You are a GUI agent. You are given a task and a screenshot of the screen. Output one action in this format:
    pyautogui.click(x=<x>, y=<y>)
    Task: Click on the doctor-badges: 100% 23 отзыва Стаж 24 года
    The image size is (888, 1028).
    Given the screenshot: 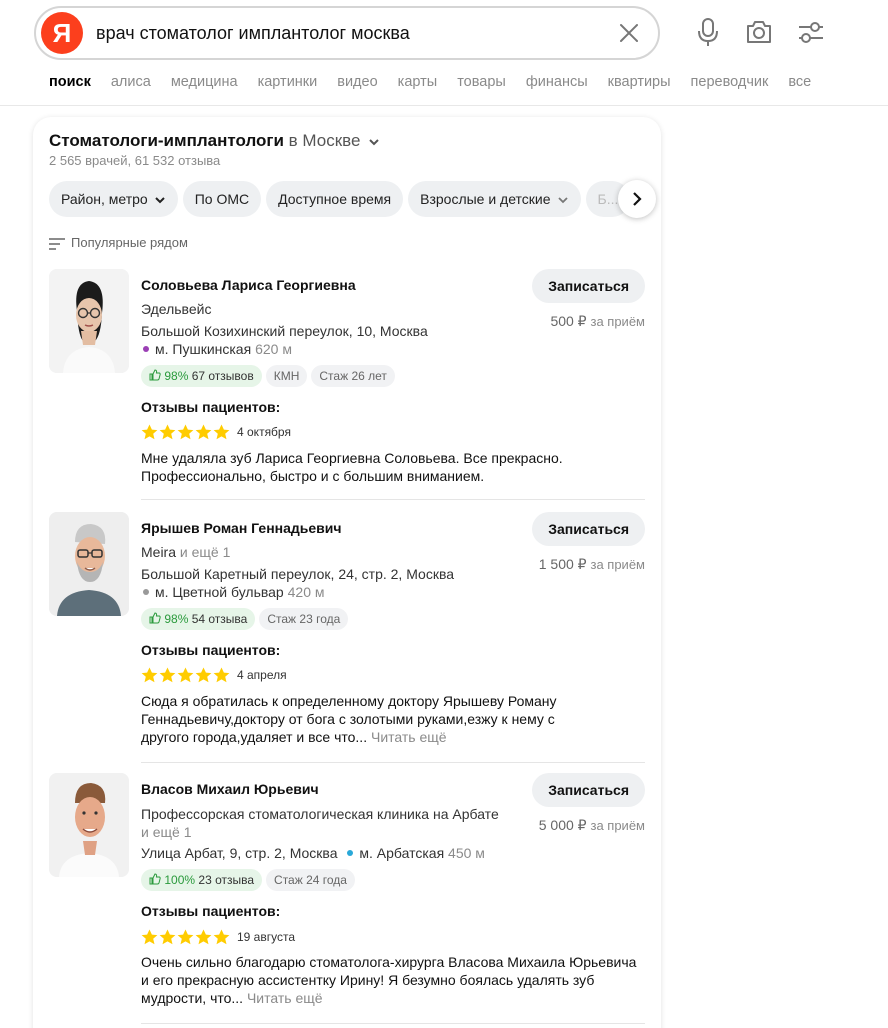 What is the action you would take?
    pyautogui.click(x=250, y=880)
    